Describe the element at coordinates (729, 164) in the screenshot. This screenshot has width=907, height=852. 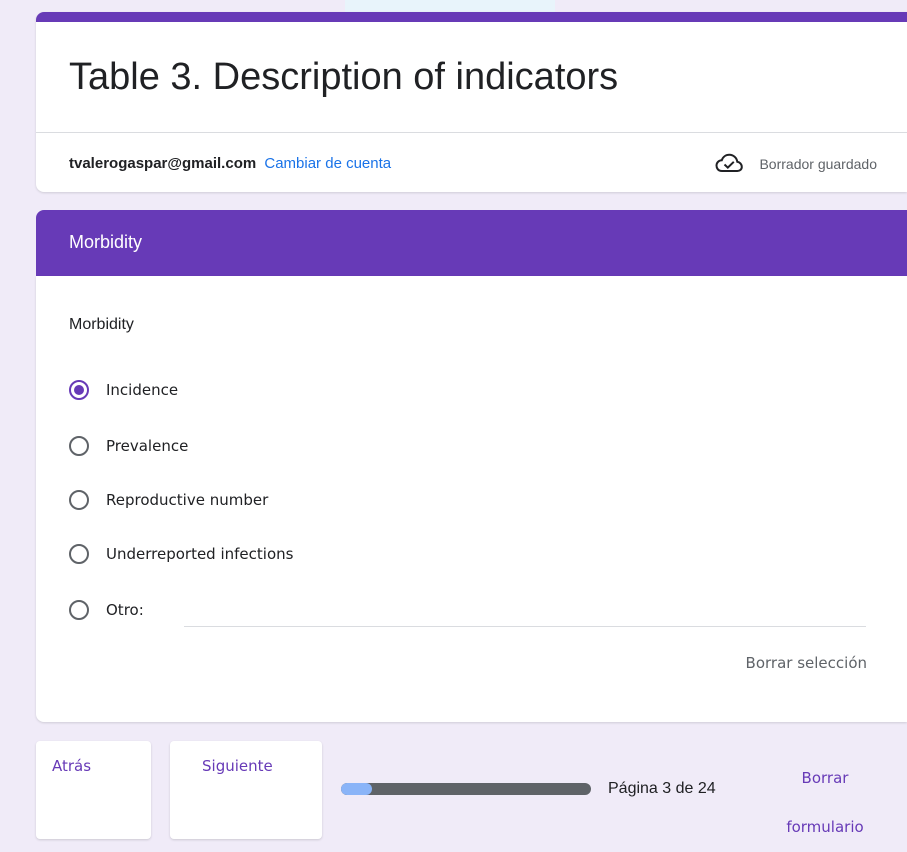
I see `cloud-check-icon` at that location.